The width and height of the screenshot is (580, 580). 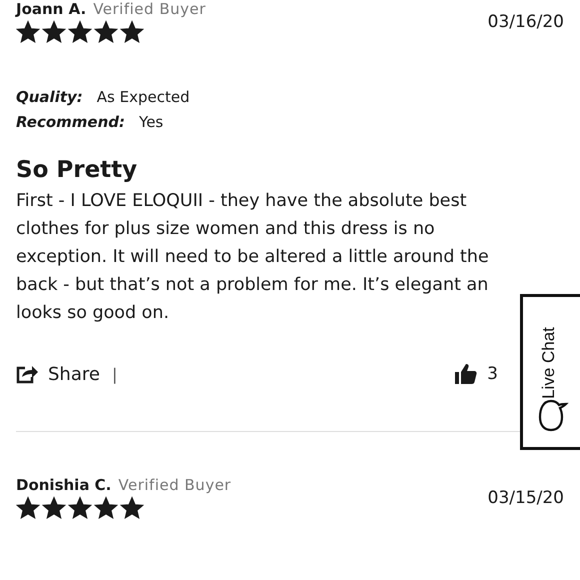 What do you see at coordinates (49, 97) in the screenshot?
I see `attribute-label: Quality:` at bounding box center [49, 97].